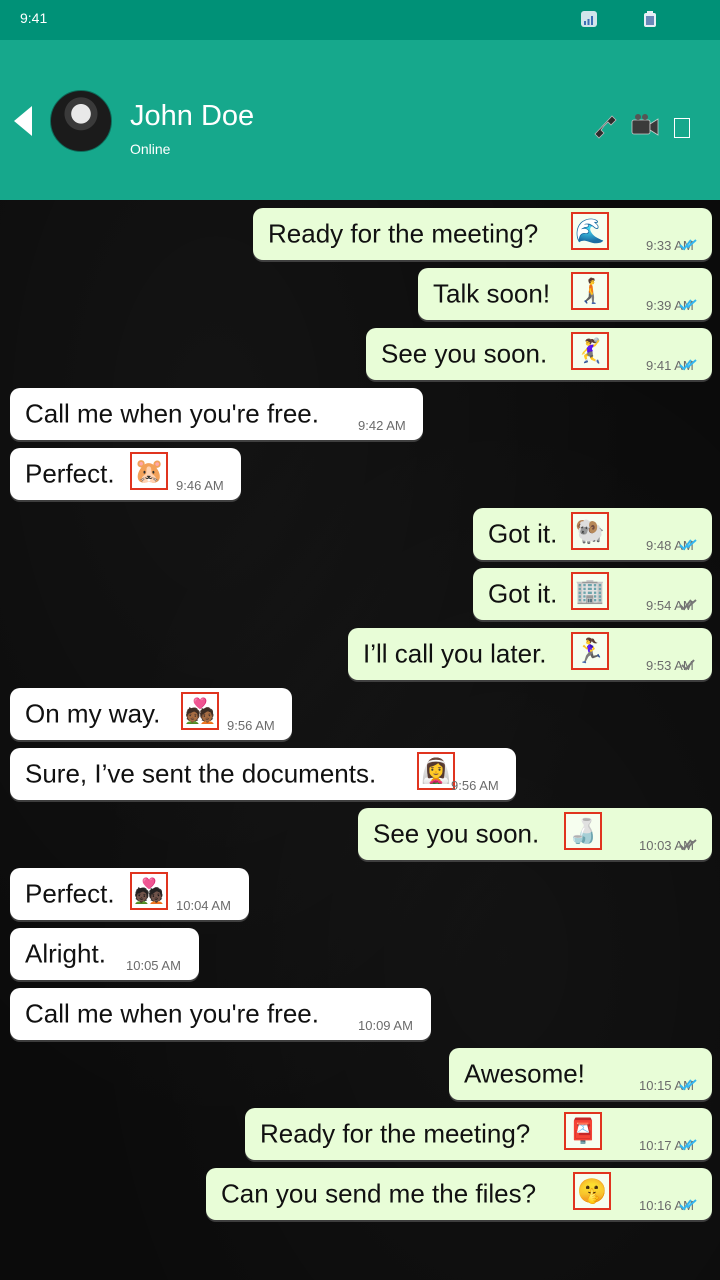  Describe the element at coordinates (565, 294) in the screenshot. I see `message-bubble: Talk soon! 🚶‍➡️ 9:39 AM` at that location.